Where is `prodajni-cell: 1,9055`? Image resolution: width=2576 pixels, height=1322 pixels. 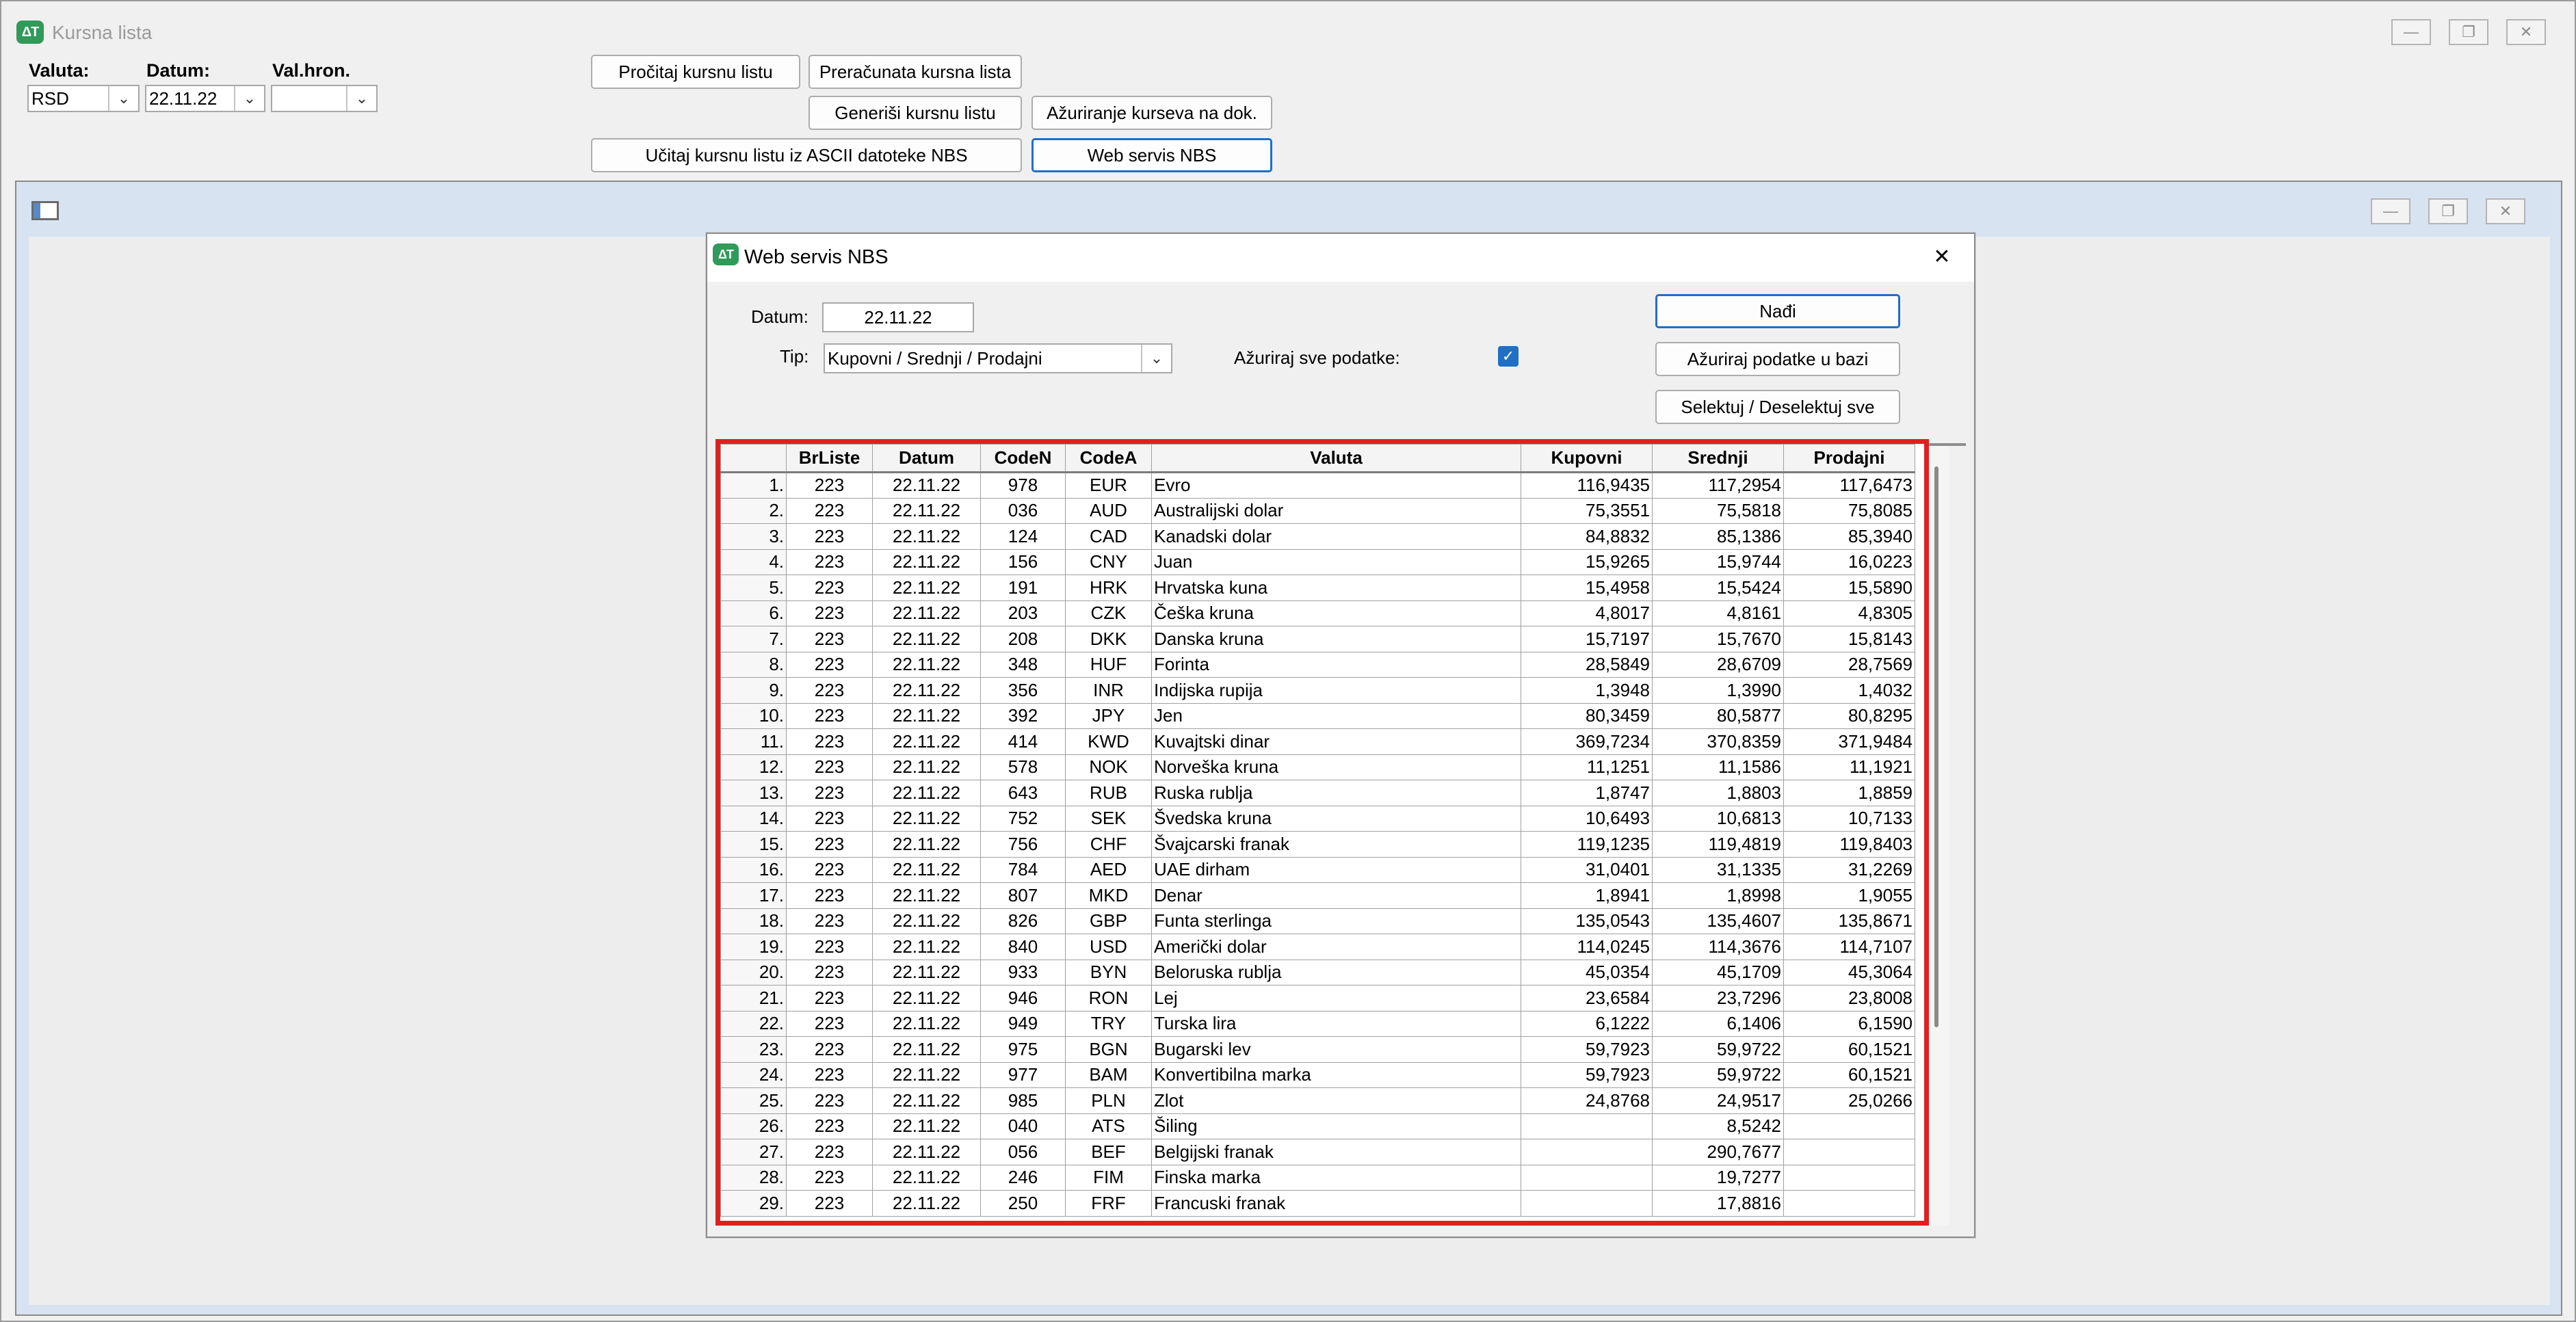
prodajni-cell: 1,9055 is located at coordinates (1849, 895).